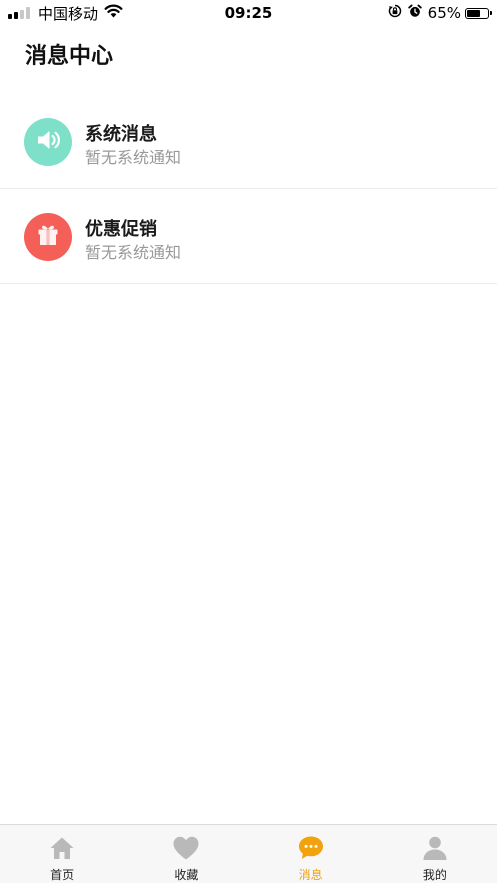  What do you see at coordinates (62, 848) in the screenshot?
I see `home-icon` at bounding box center [62, 848].